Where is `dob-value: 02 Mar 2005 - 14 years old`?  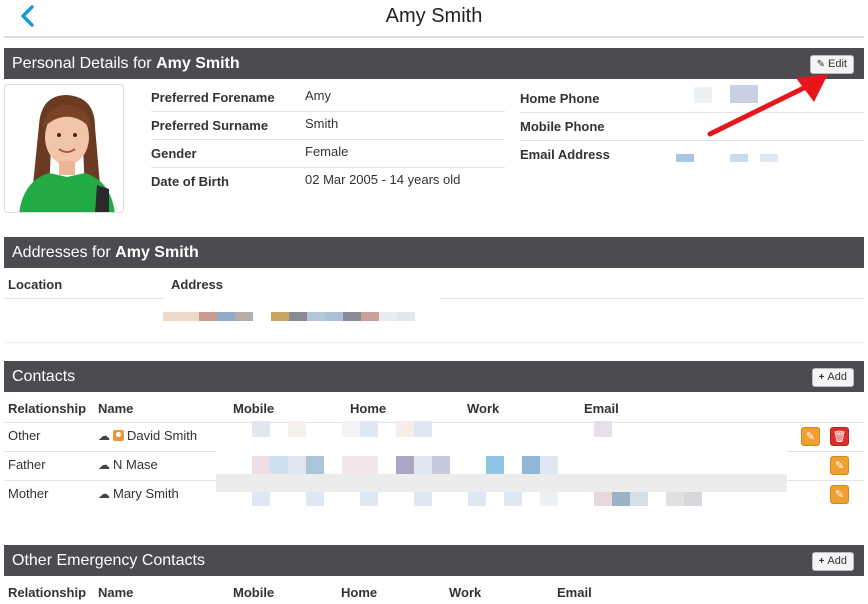 dob-value: 02 Mar 2005 - 14 years old is located at coordinates (383, 179).